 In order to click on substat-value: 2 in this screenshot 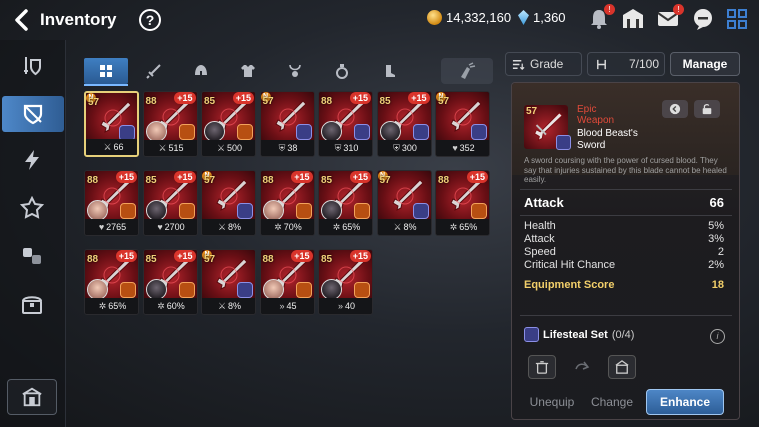, I will do `click(720, 252)`.